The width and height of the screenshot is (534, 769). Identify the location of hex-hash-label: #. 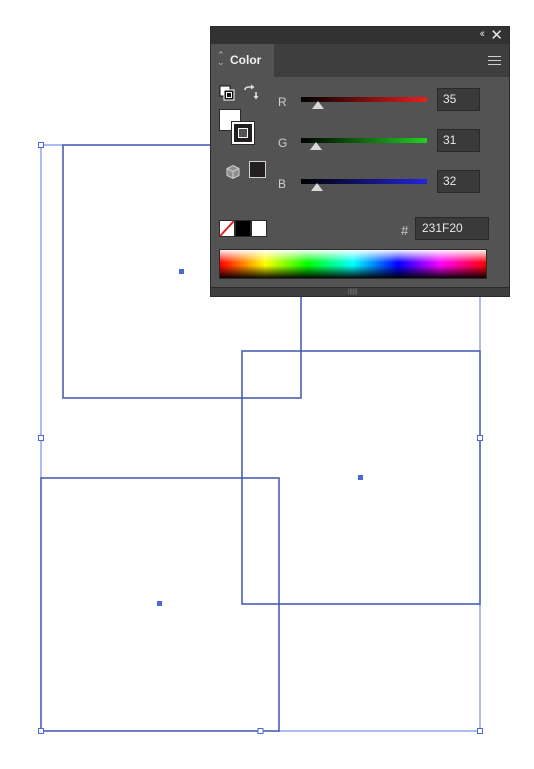
(405, 230).